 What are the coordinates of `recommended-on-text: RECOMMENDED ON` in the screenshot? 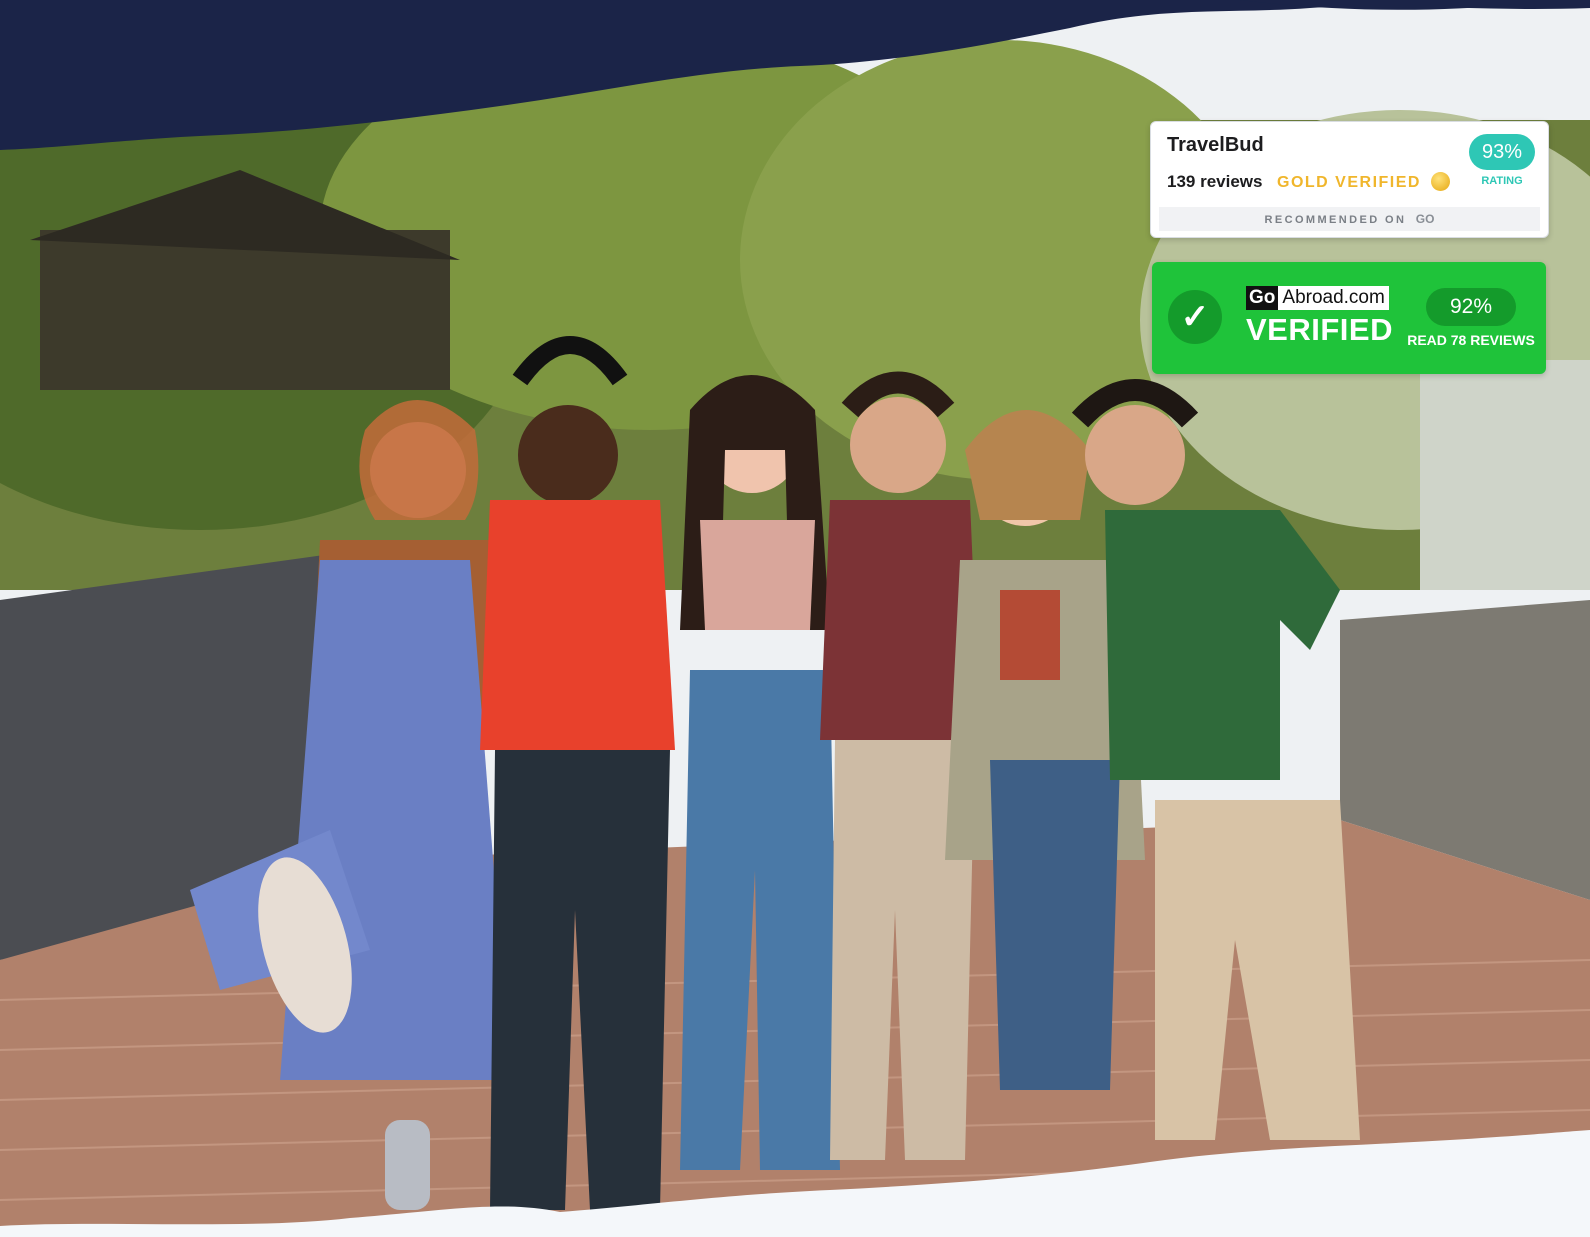 It's located at (1335, 220).